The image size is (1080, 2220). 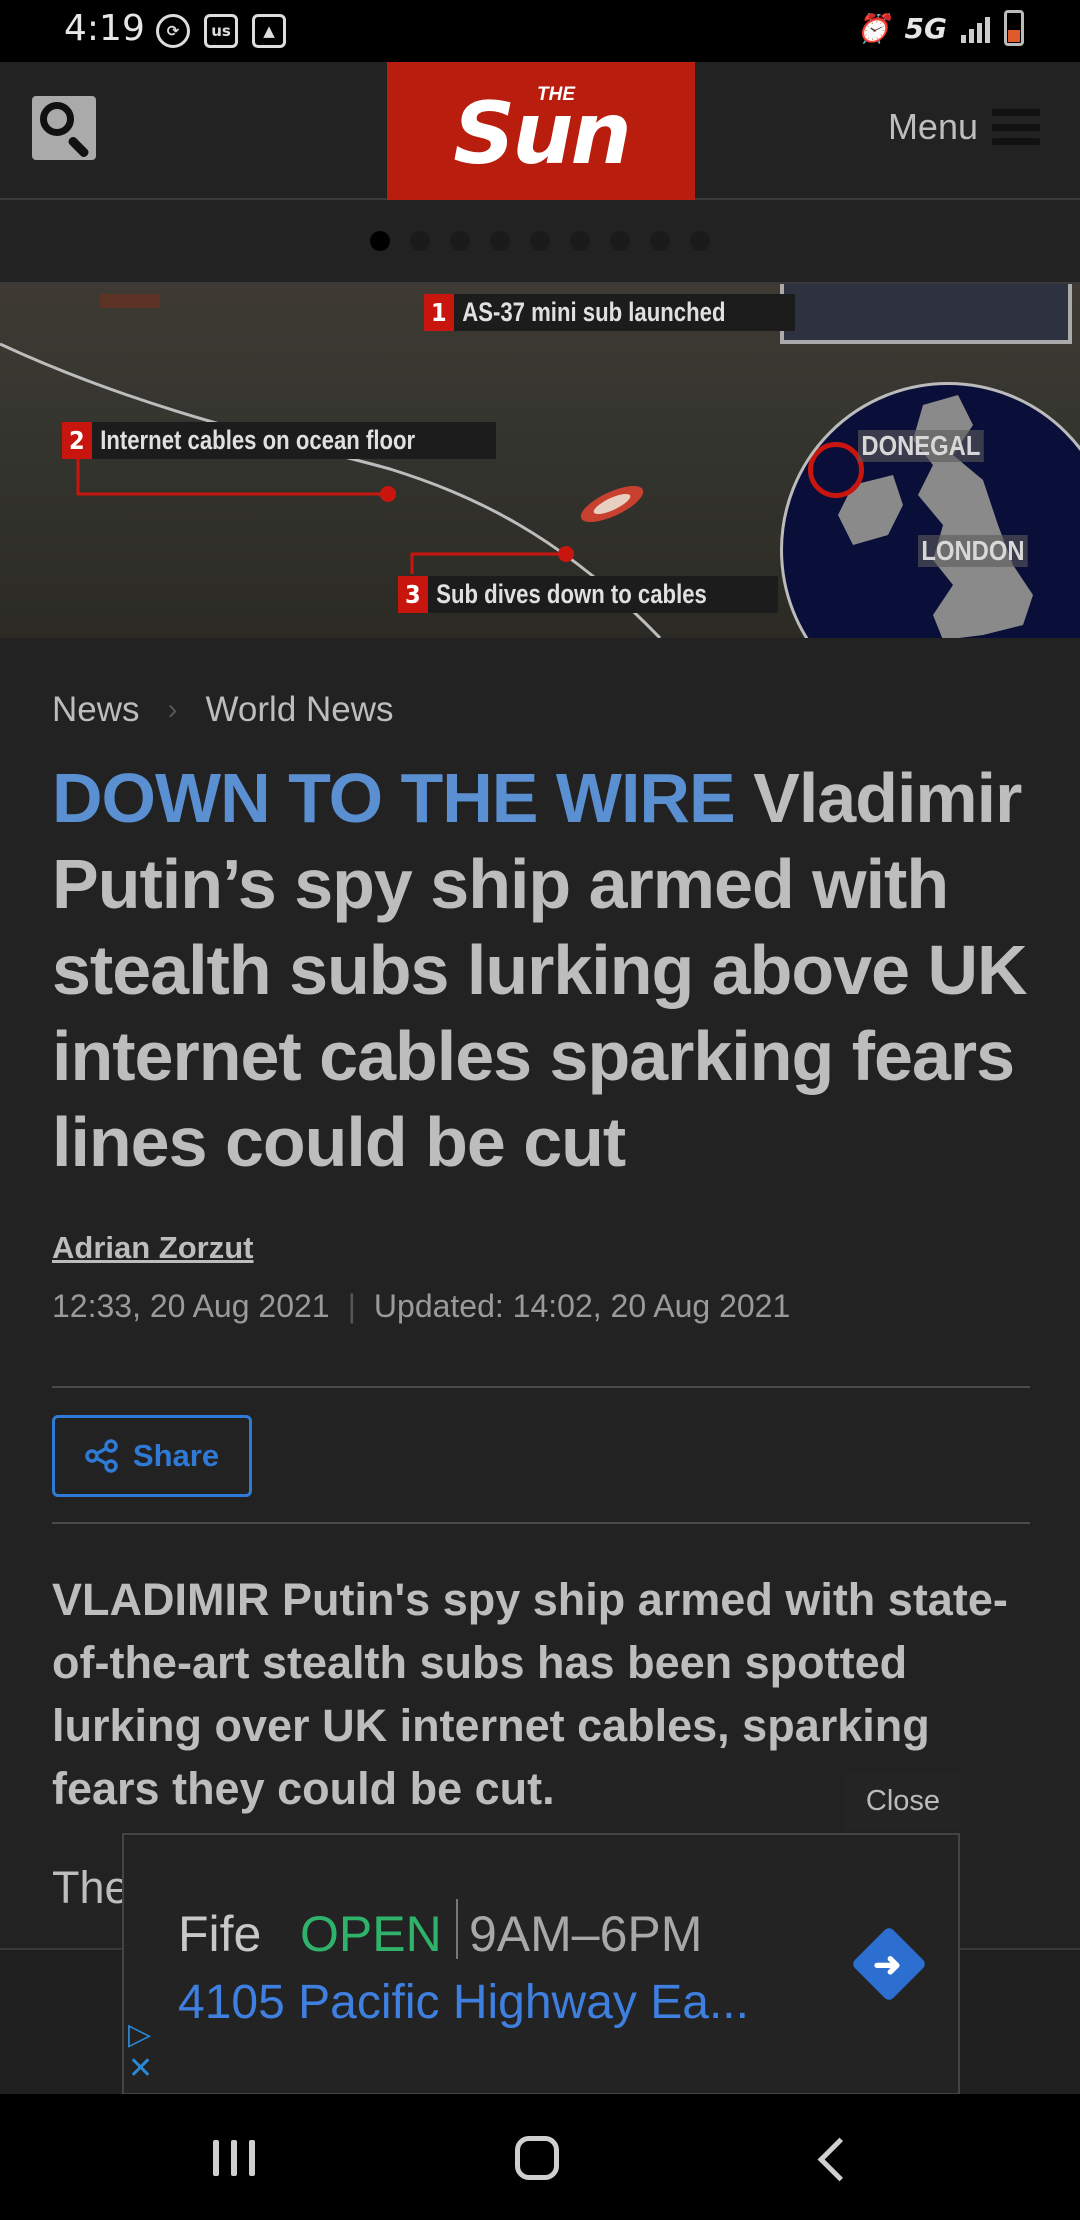 I want to click on hero-callout-3: 3 Sub dives down to cables, so click(x=588, y=594).